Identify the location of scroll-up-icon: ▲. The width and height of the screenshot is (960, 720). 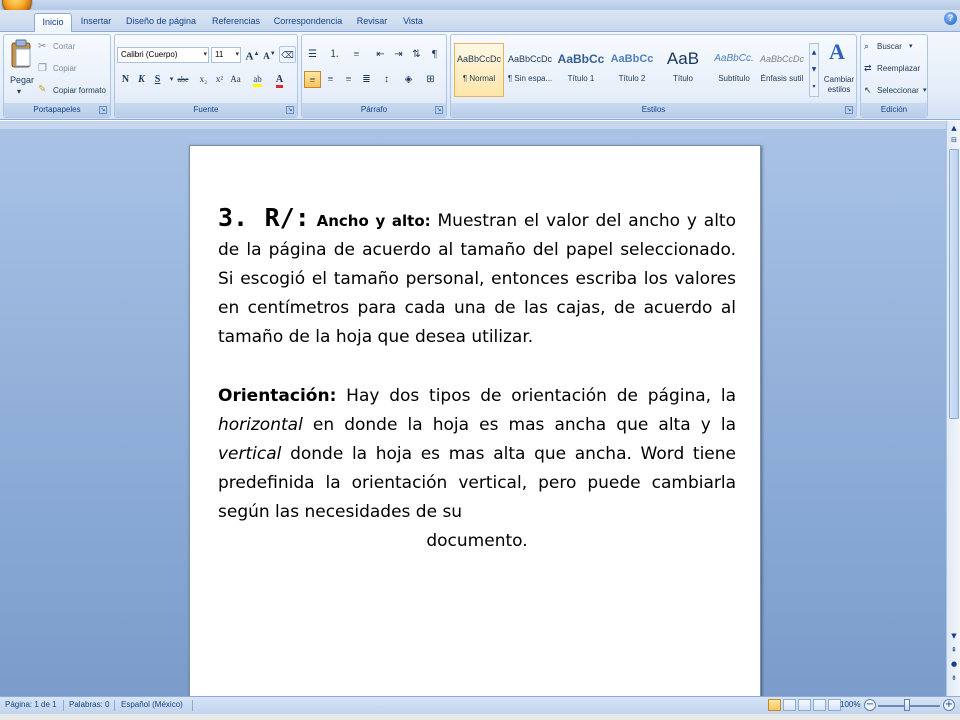
(954, 128).